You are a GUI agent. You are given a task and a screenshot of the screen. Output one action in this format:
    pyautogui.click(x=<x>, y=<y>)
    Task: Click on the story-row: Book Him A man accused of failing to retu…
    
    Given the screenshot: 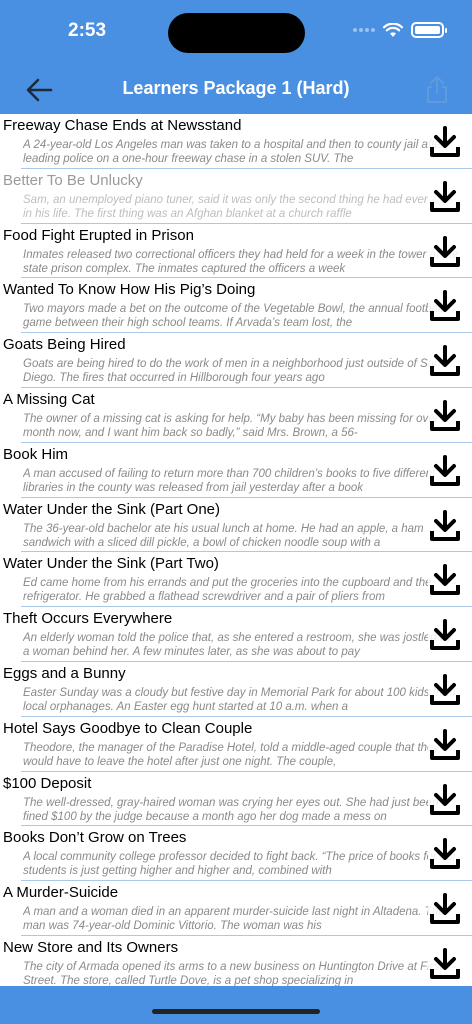 What is the action you would take?
    pyautogui.click(x=236, y=470)
    